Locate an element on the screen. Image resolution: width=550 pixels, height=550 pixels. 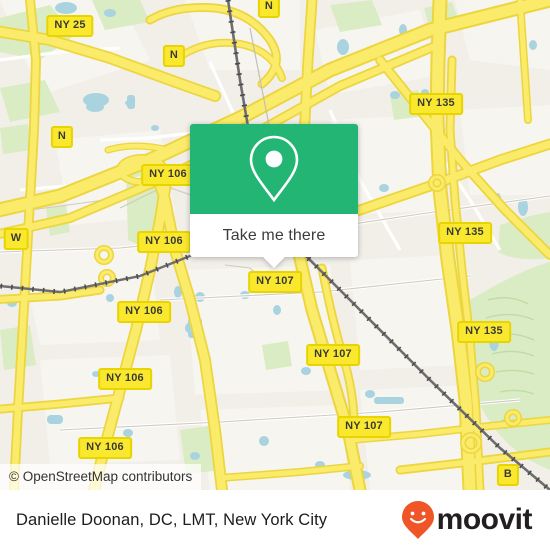
popup-icon-area is located at coordinates (274, 169).